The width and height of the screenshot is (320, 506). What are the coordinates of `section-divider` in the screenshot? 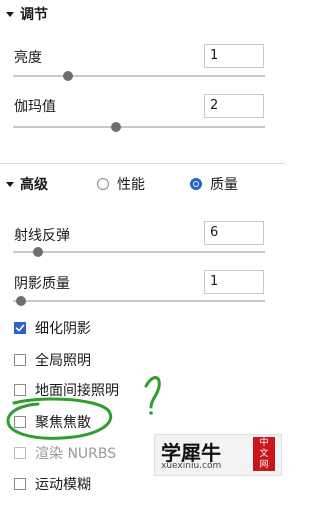 It's located at (142, 163).